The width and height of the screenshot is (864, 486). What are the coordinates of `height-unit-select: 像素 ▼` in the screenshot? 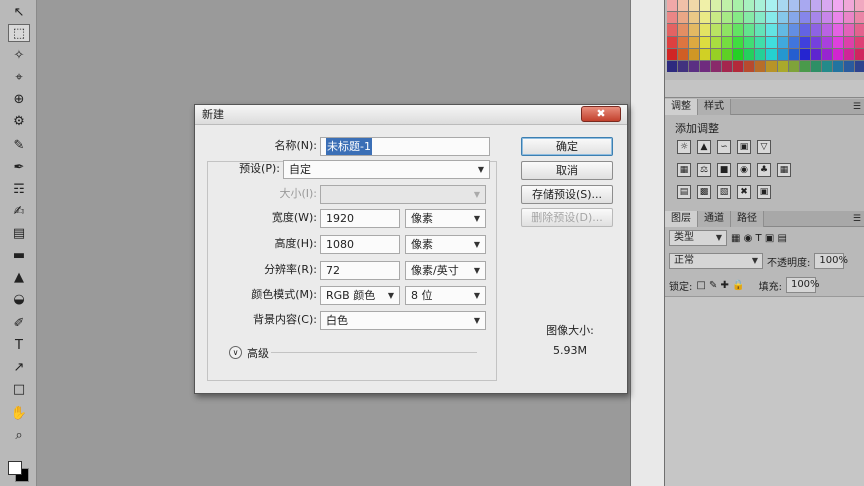 It's located at (445, 244).